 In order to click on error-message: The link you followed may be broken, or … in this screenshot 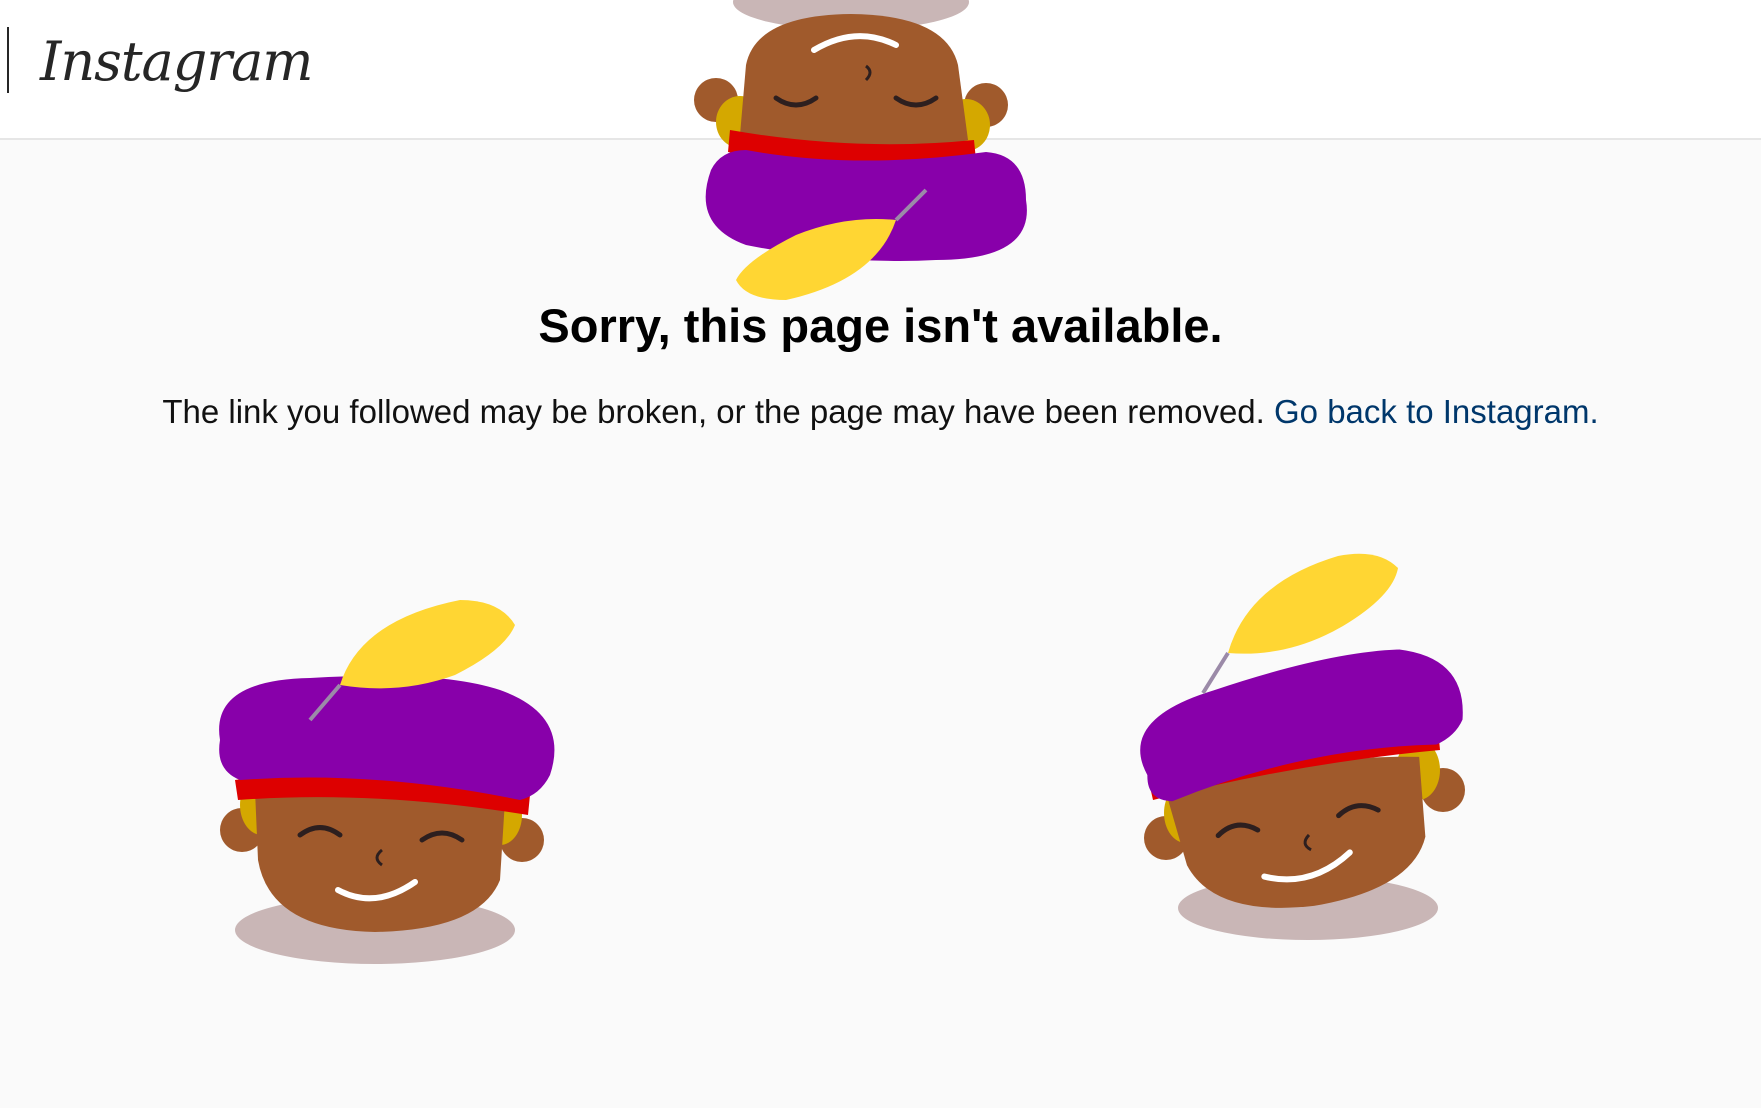, I will do `click(713, 411)`.